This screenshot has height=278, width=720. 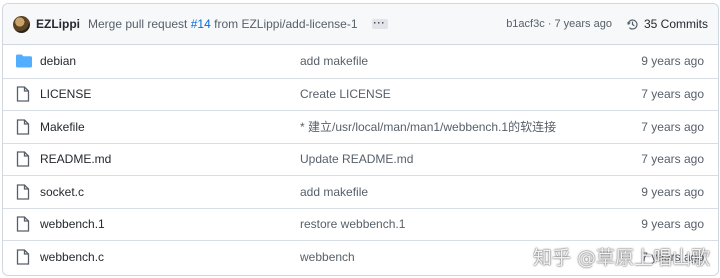 I want to click on file-row: README.md Update README.md 7 years ago, so click(x=360, y=159).